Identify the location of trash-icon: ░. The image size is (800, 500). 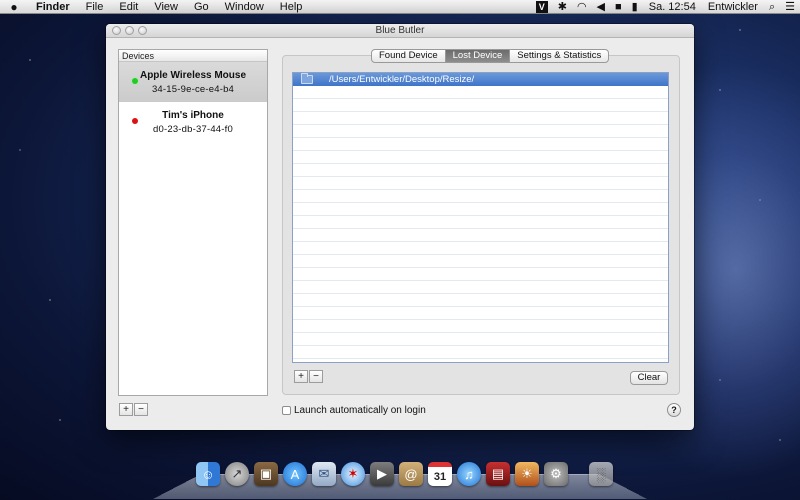
(601, 474).